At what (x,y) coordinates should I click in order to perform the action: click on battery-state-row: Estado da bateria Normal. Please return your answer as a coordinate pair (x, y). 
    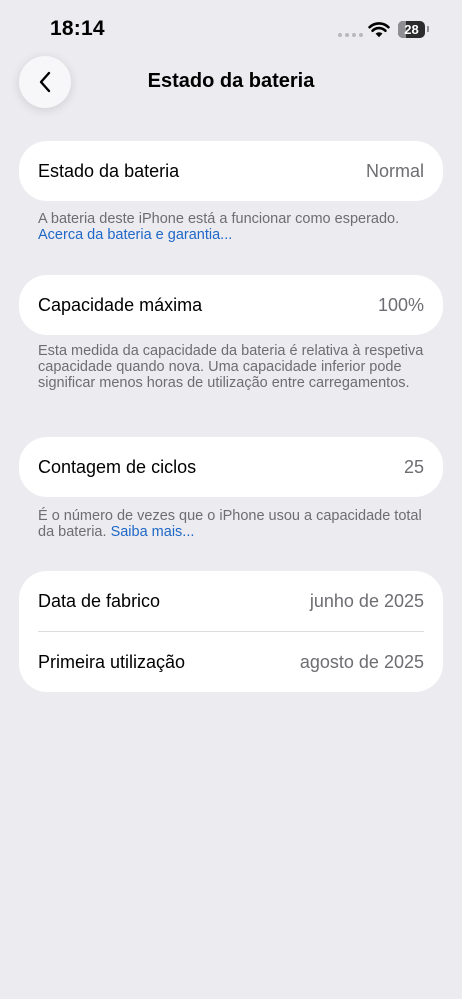
    Looking at the image, I should click on (231, 171).